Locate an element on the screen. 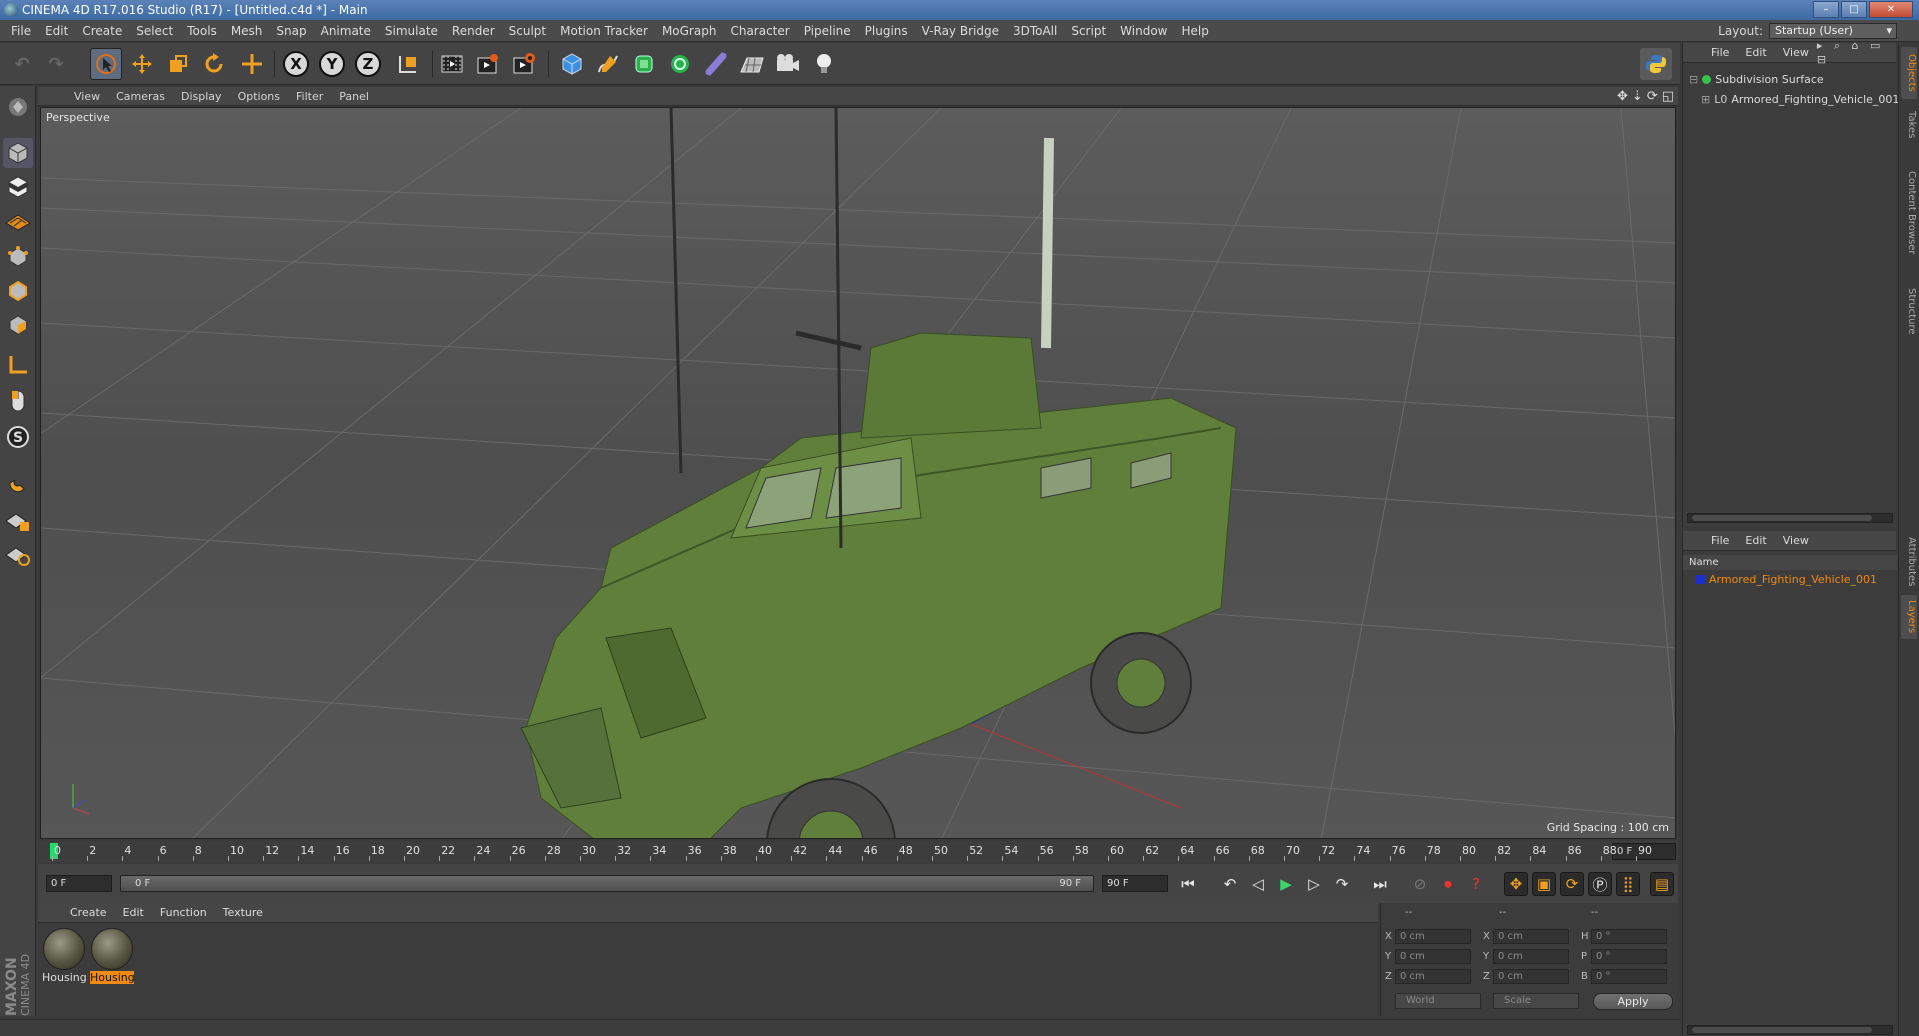 The height and width of the screenshot is (1036, 1919). material-swatch-selected: Housing is located at coordinates (112, 958).